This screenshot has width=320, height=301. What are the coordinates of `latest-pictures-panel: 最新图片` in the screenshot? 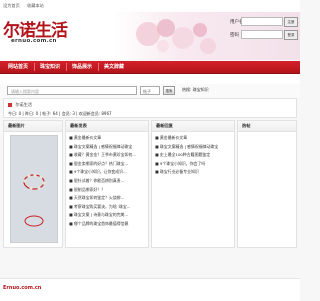 It's located at (33, 184).